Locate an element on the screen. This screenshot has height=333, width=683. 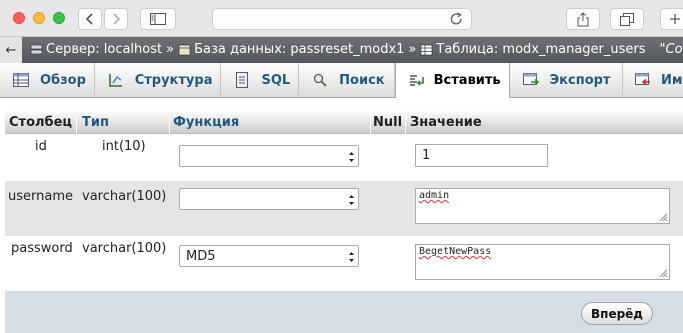
sidebar-icon is located at coordinates (158, 19).